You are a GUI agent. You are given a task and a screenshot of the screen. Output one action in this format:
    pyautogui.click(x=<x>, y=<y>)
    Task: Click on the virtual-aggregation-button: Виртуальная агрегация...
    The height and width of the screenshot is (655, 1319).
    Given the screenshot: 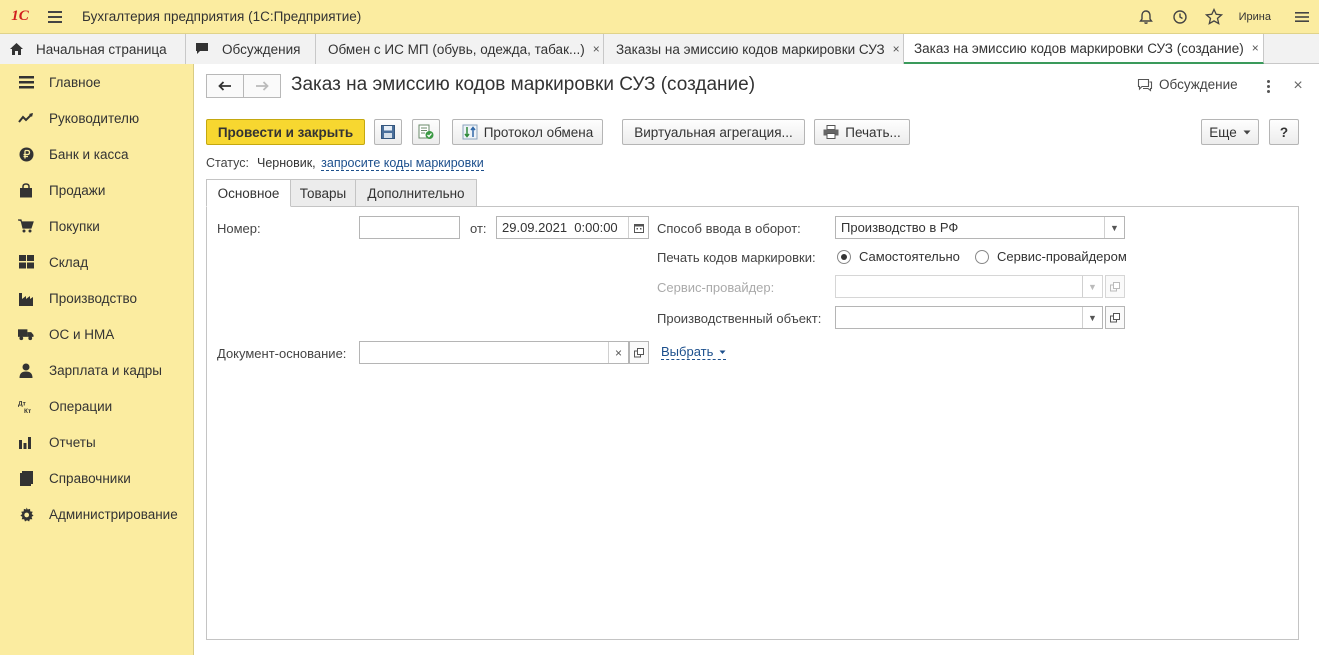 What is the action you would take?
    pyautogui.click(x=713, y=132)
    